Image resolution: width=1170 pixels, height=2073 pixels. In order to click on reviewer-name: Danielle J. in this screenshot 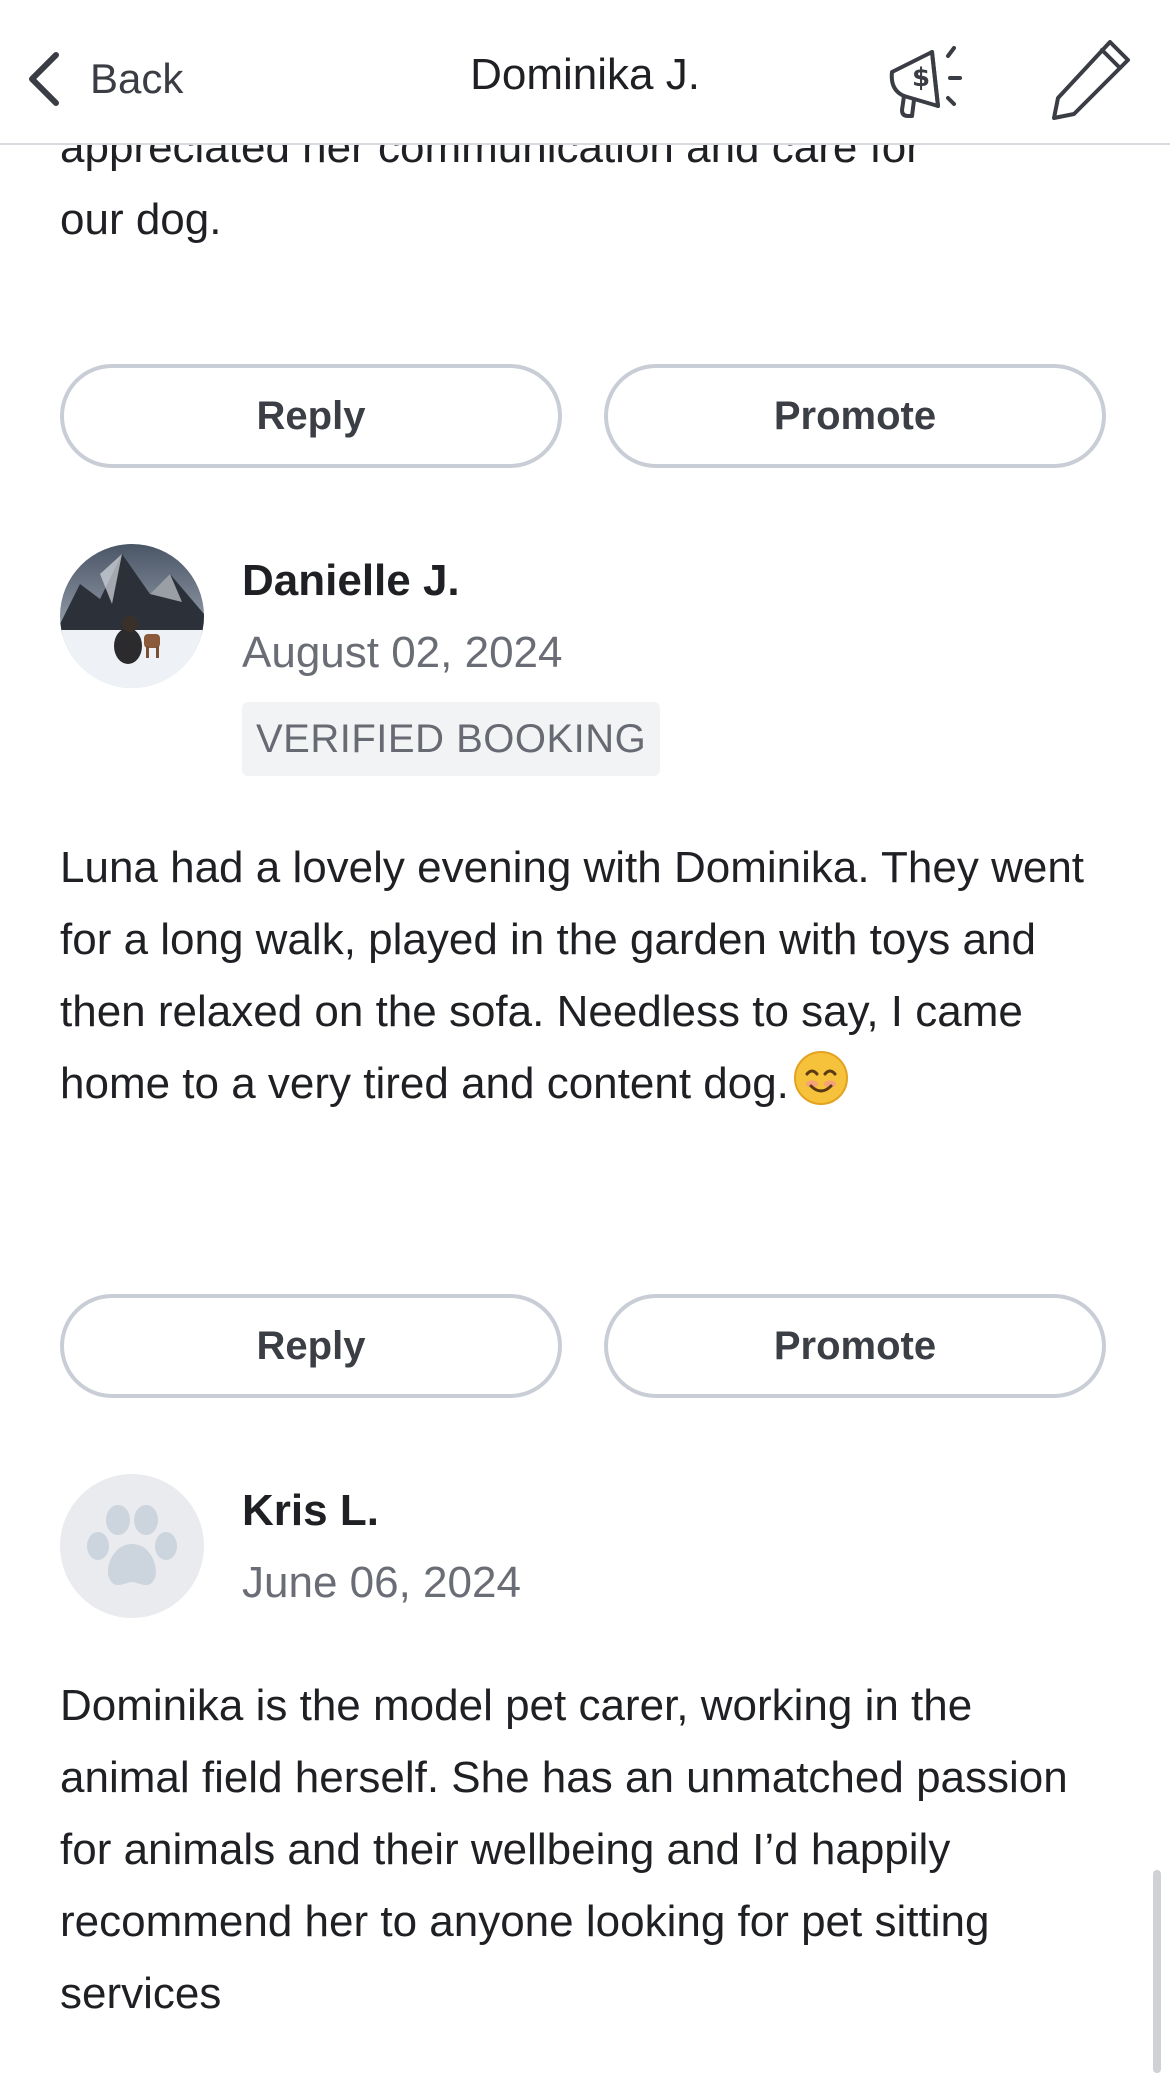, I will do `click(351, 580)`.